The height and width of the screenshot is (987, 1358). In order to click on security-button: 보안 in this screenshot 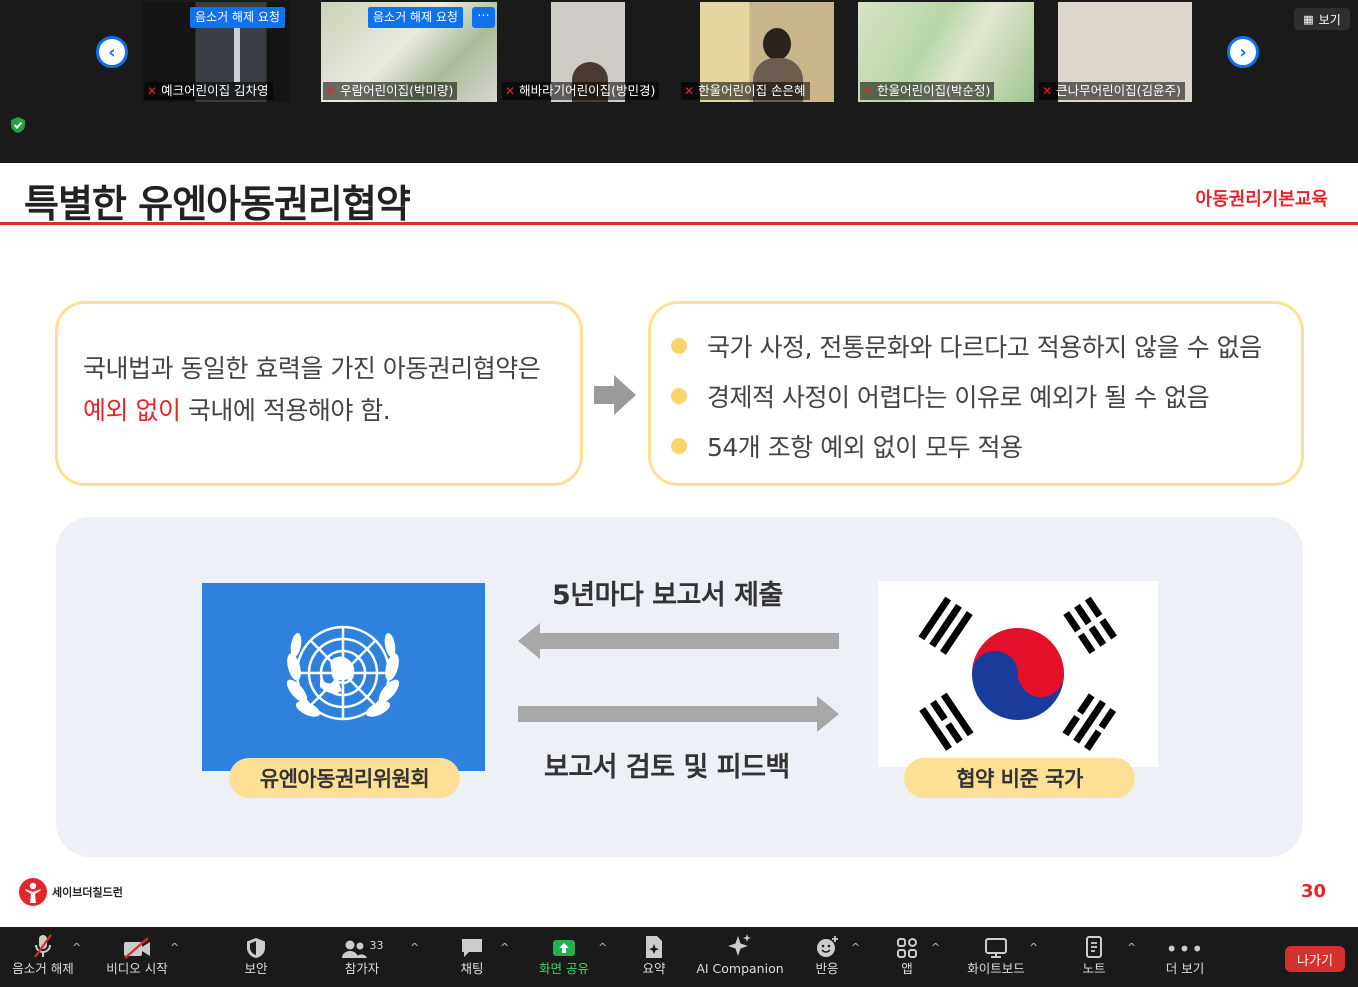, I will do `click(256, 957)`.